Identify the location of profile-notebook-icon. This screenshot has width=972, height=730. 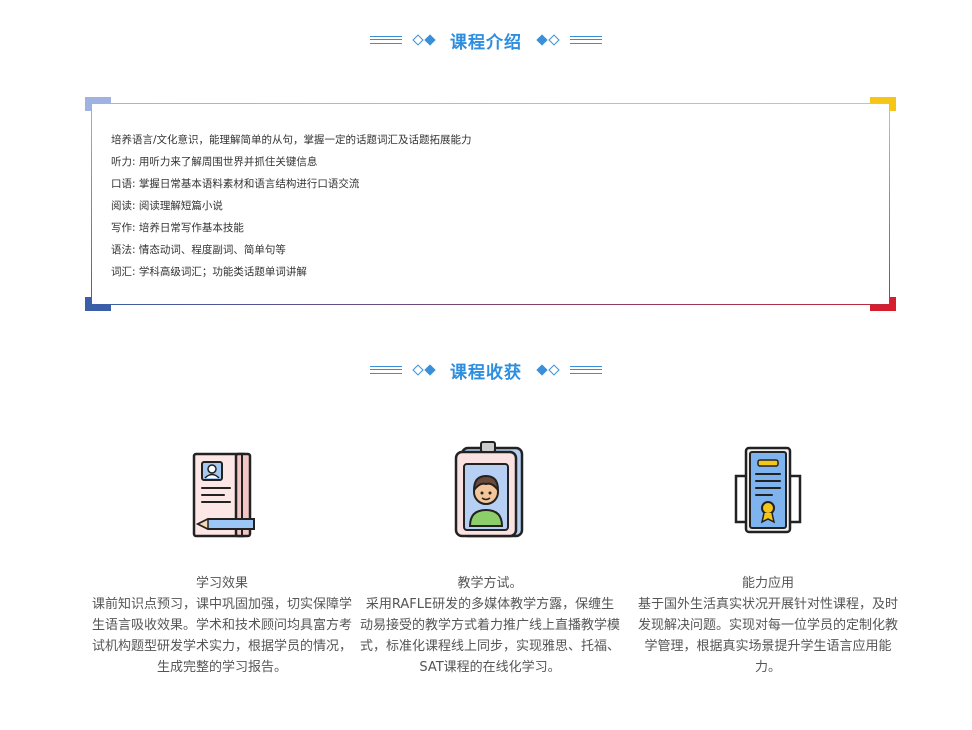
(223, 495).